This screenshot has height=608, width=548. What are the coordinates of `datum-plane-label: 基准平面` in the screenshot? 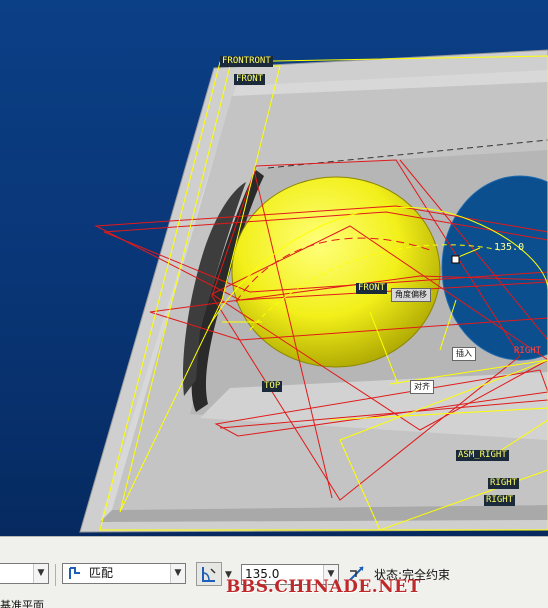 It's located at (22, 603).